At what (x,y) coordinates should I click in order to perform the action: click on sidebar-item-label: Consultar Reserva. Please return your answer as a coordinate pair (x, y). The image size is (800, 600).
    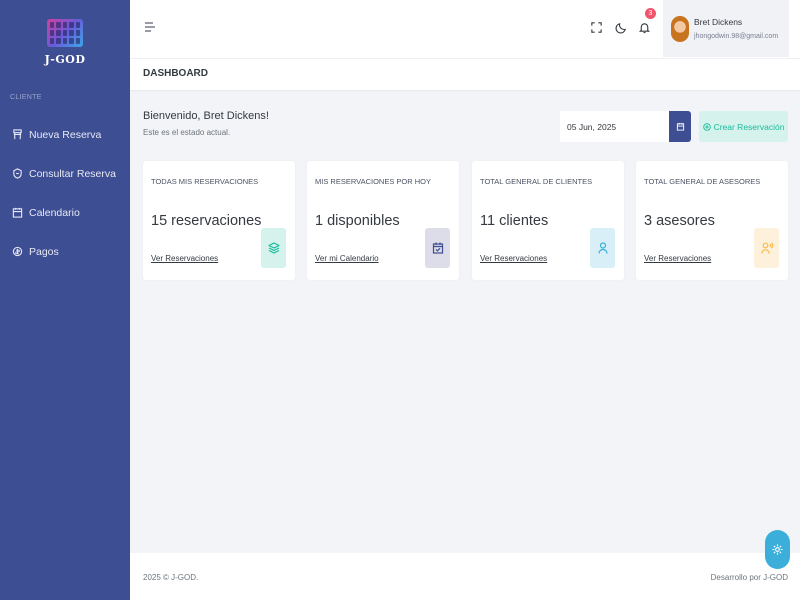
    Looking at the image, I should click on (72, 173).